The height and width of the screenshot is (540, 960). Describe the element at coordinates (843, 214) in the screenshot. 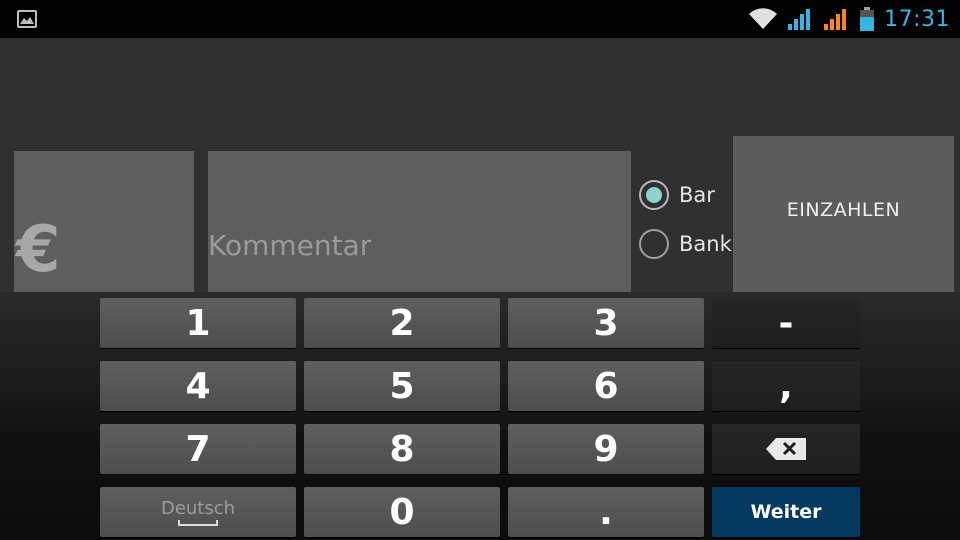

I see `deposit-button: EINZAHLEN` at that location.